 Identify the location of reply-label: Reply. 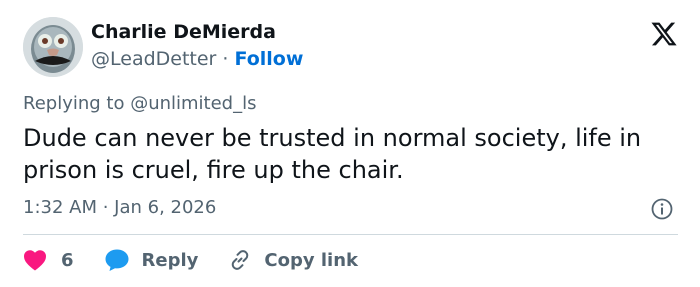
(170, 260).